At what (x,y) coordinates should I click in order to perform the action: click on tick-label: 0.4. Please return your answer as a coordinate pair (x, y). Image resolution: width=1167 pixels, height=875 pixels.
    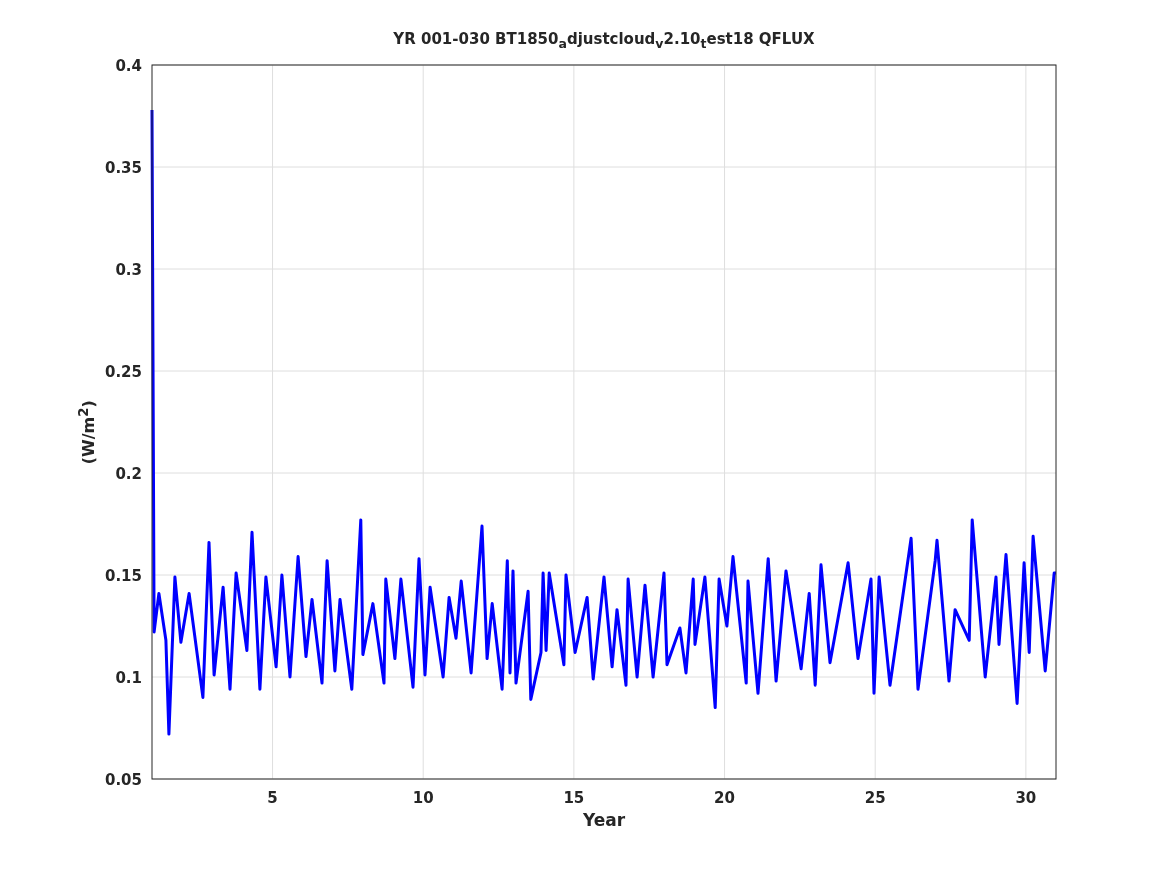
    Looking at the image, I should click on (128, 66).